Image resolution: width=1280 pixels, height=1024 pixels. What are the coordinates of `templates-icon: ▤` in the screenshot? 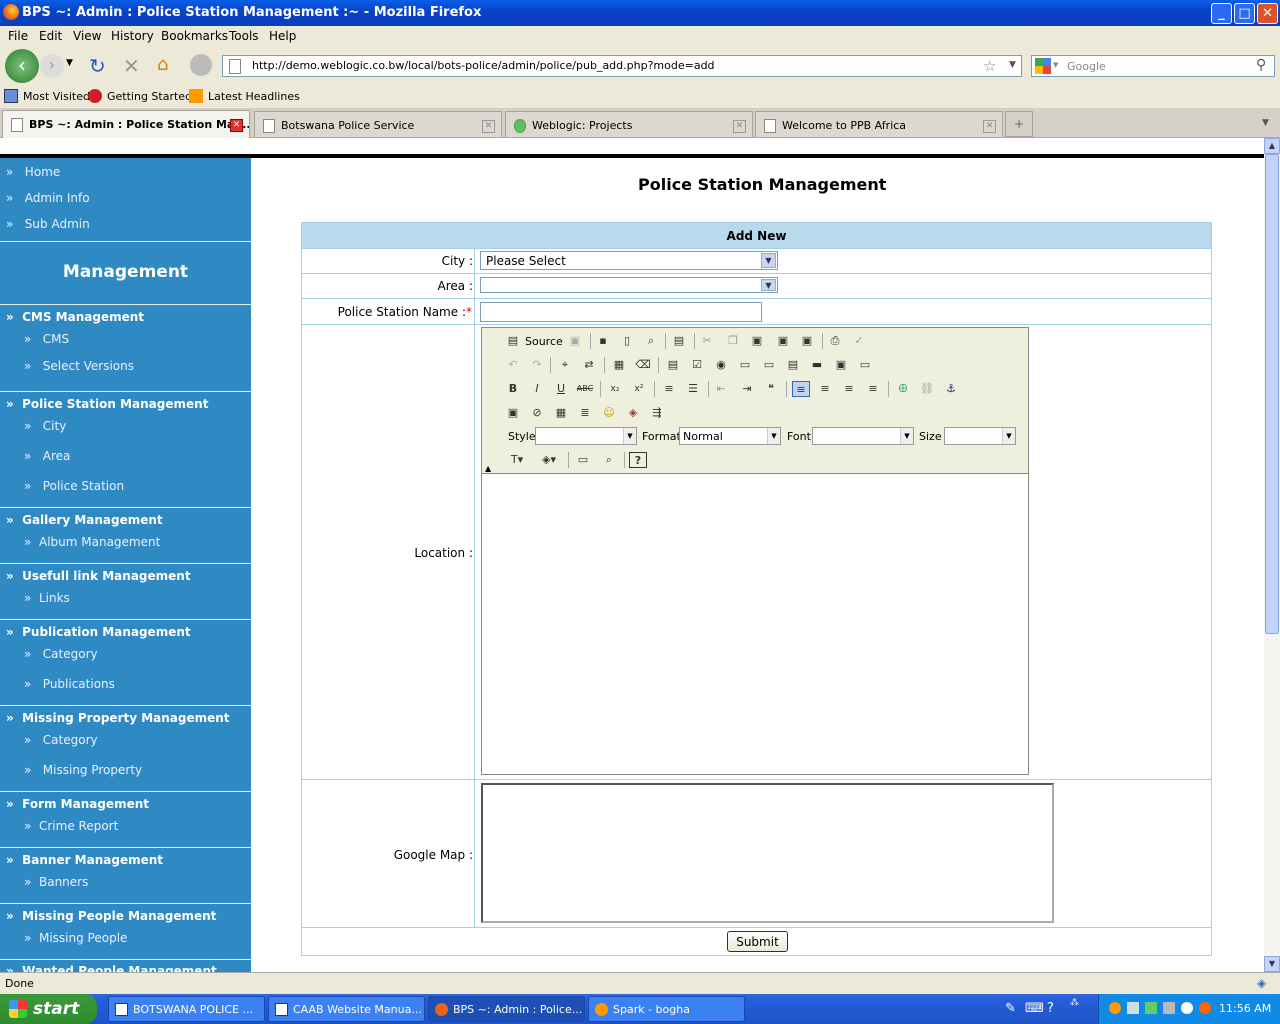 It's located at (679, 341).